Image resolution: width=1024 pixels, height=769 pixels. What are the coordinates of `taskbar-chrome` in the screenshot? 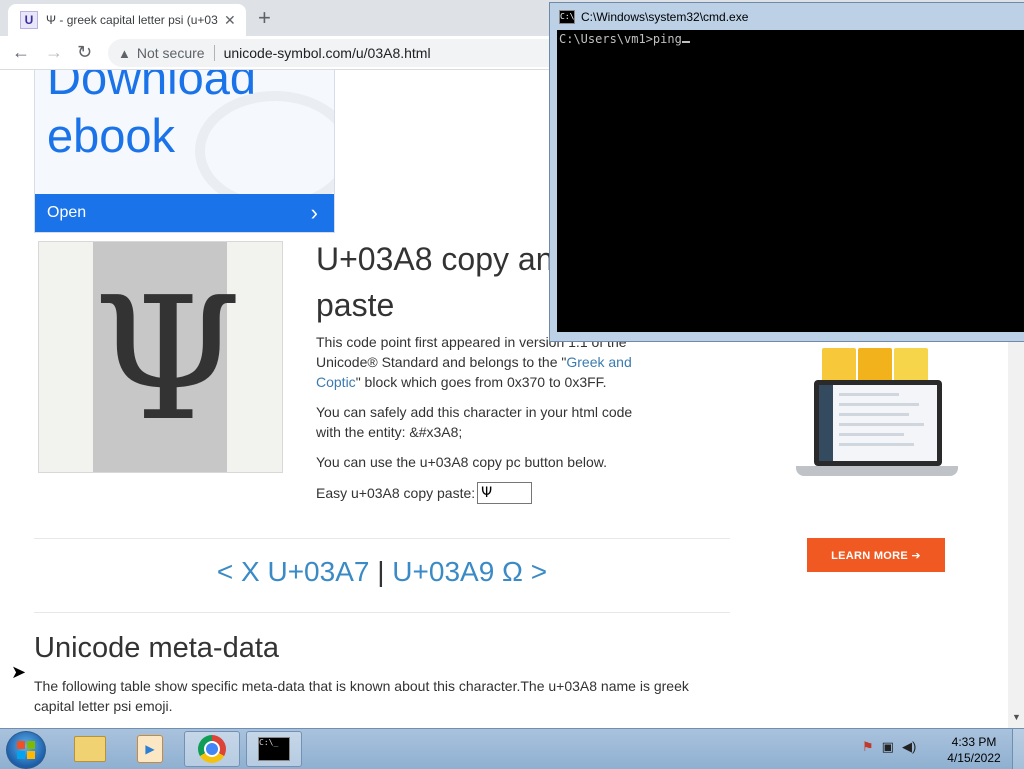 It's located at (212, 749).